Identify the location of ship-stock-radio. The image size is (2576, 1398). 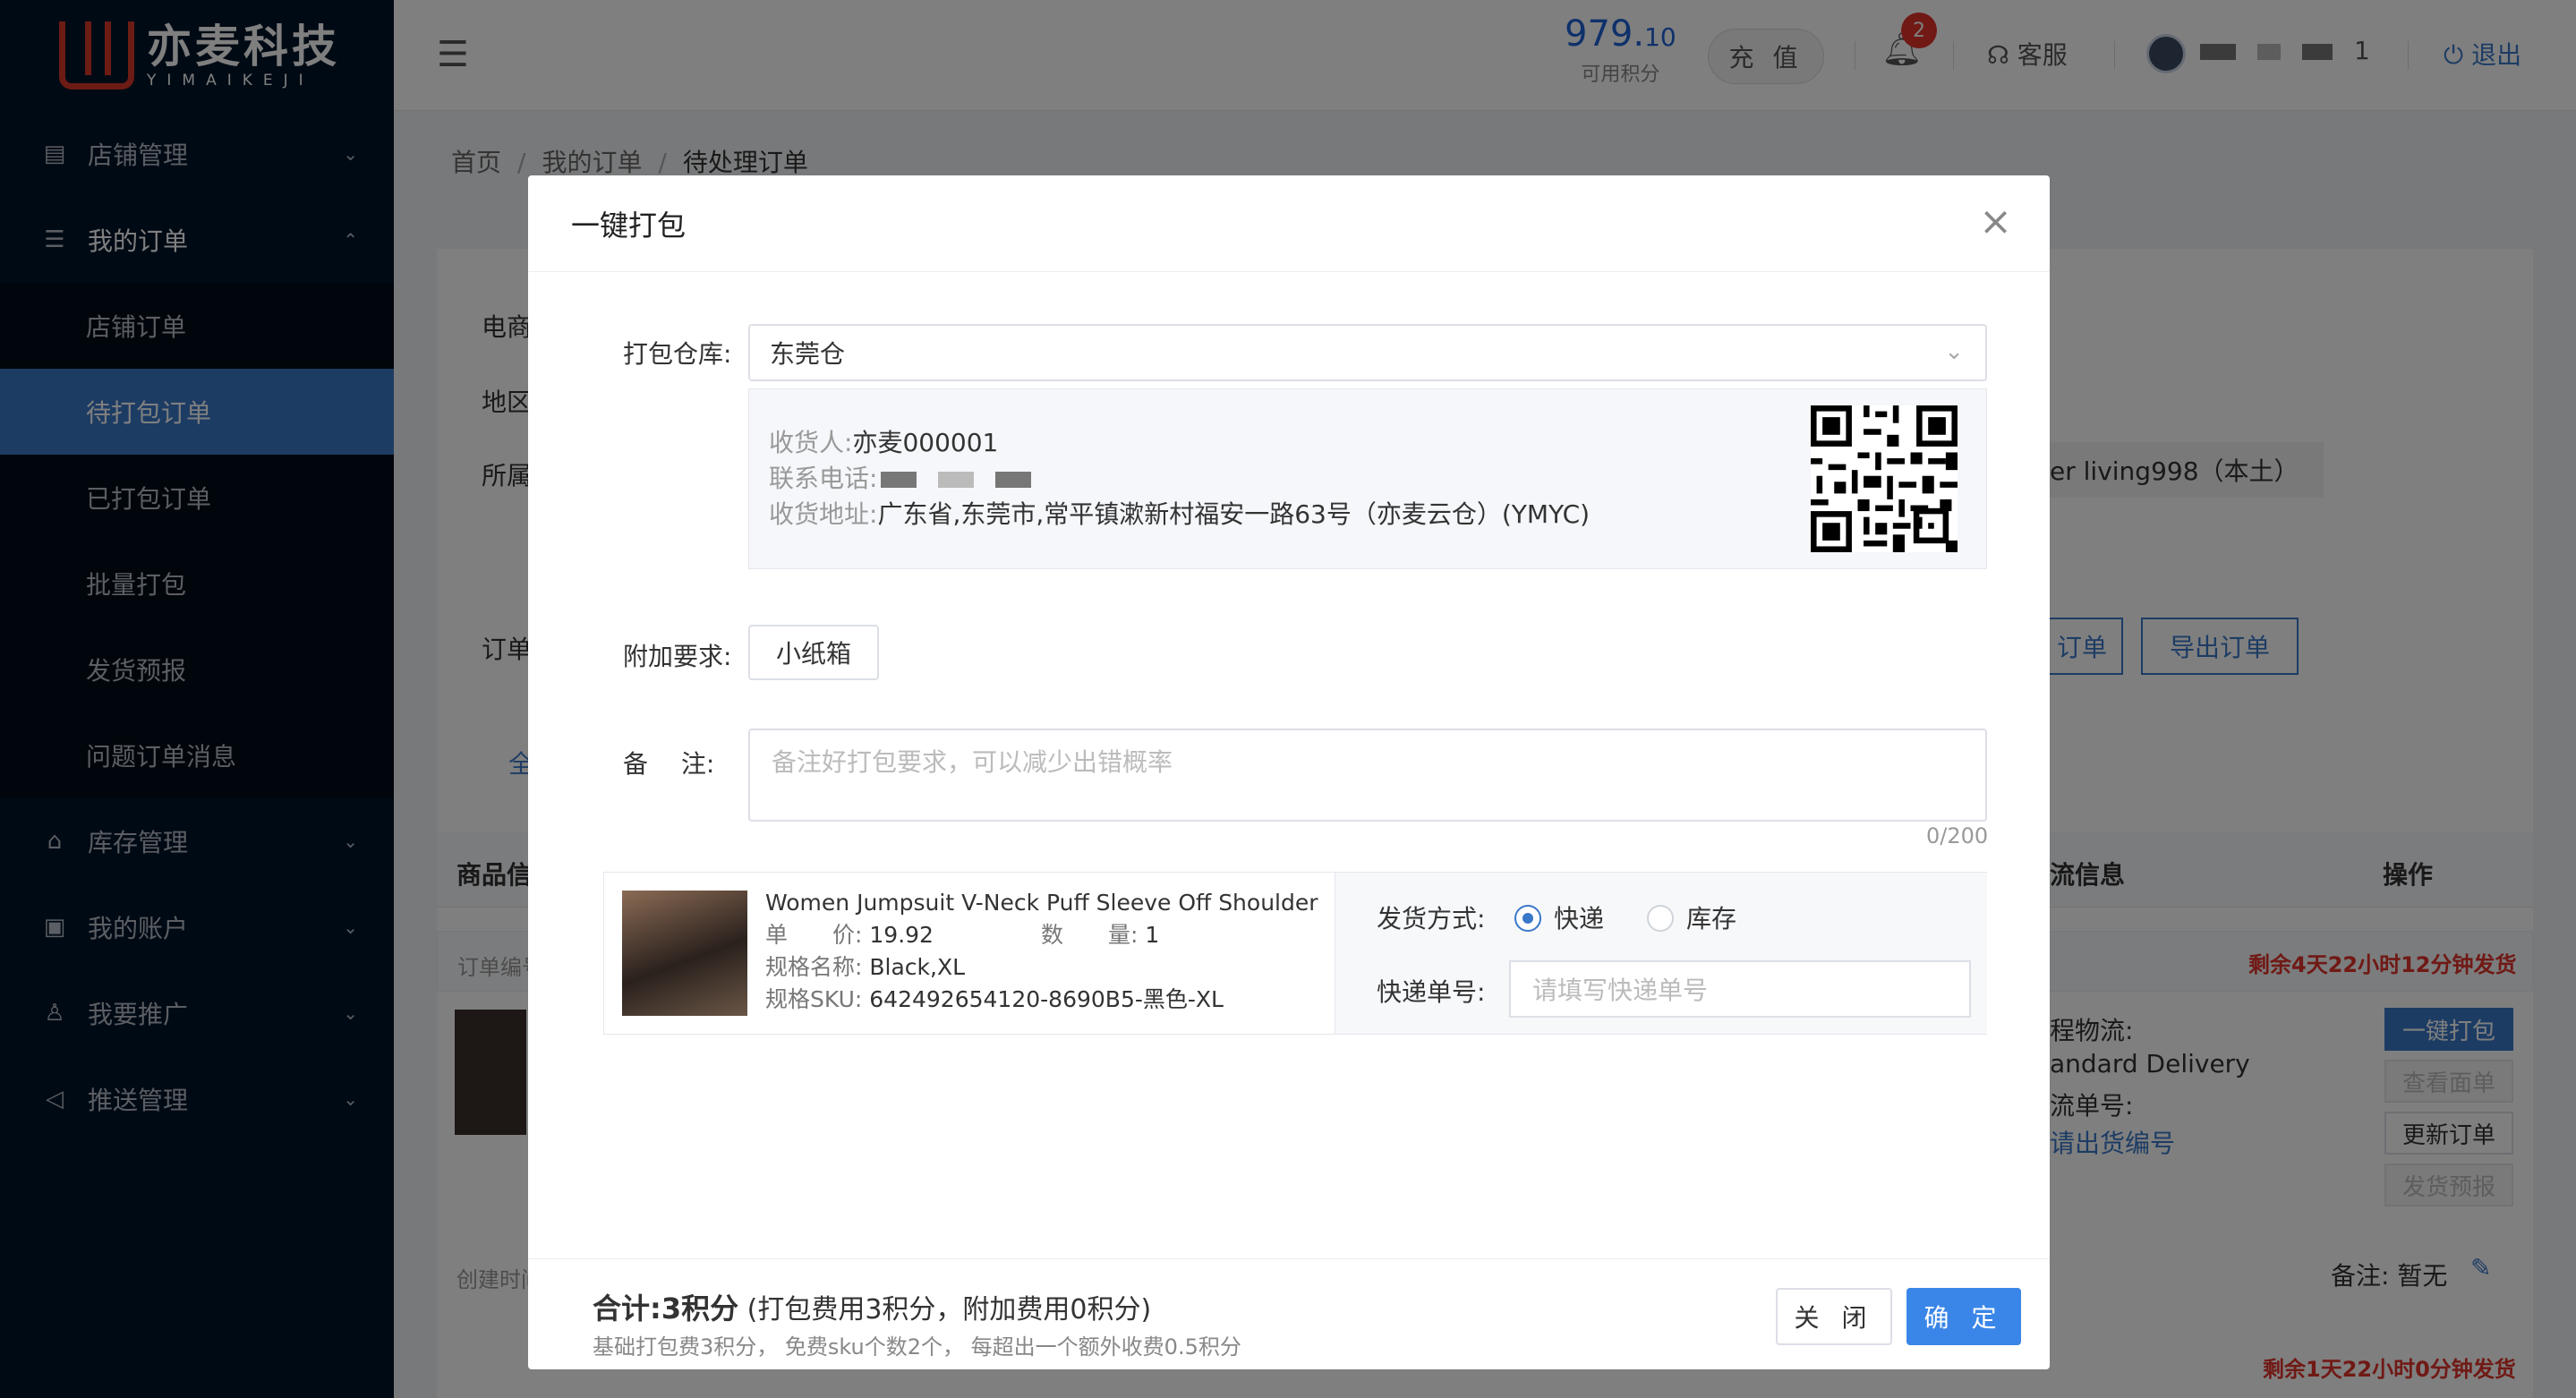
(1660, 918).